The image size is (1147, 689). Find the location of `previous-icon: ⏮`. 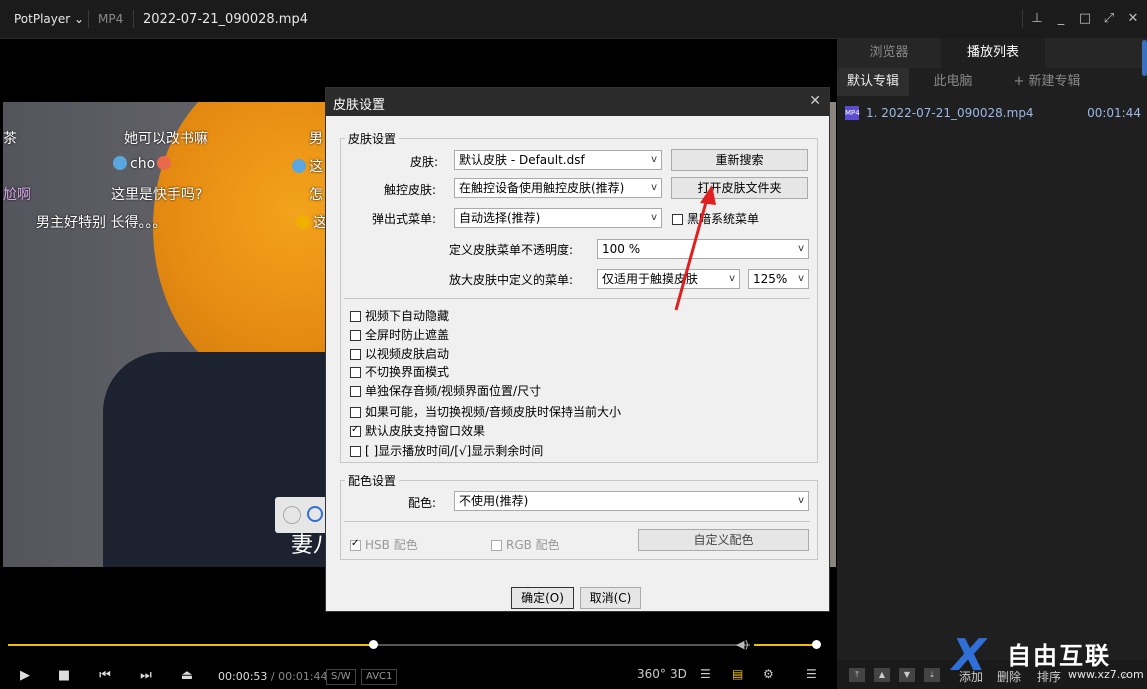

previous-icon: ⏮ is located at coordinates (105, 676).